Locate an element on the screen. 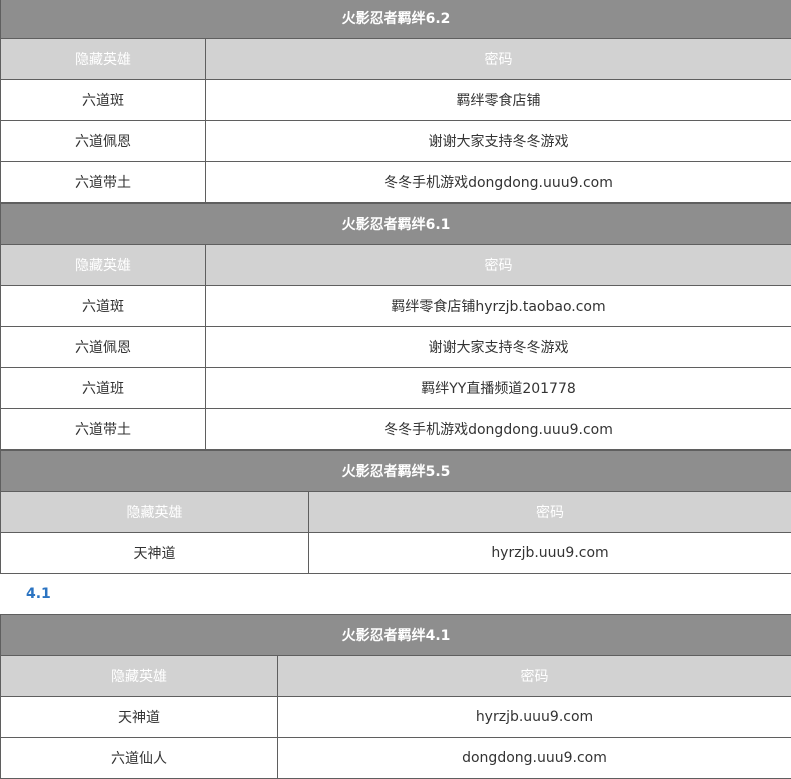 Image resolution: width=791 pixels, height=779 pixels. table-row: 六道斑 羁绊零食店铺 is located at coordinates (396, 100).